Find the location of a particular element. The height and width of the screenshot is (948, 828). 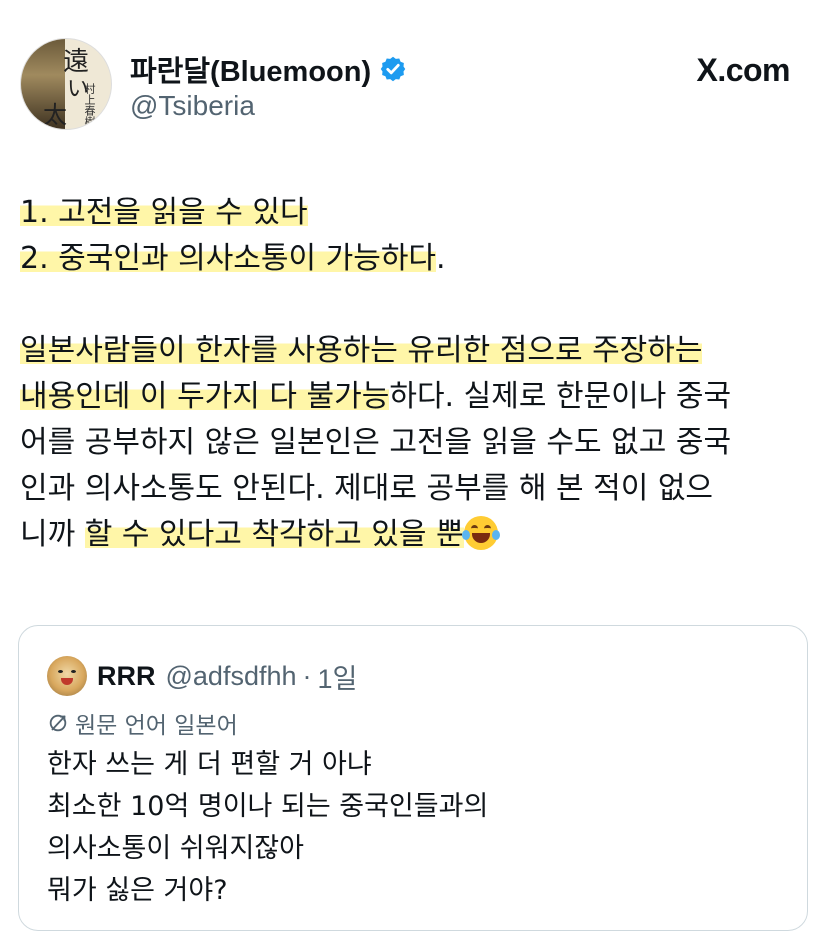

translation-label: 원문 언어 일본어 is located at coordinates (156, 726).